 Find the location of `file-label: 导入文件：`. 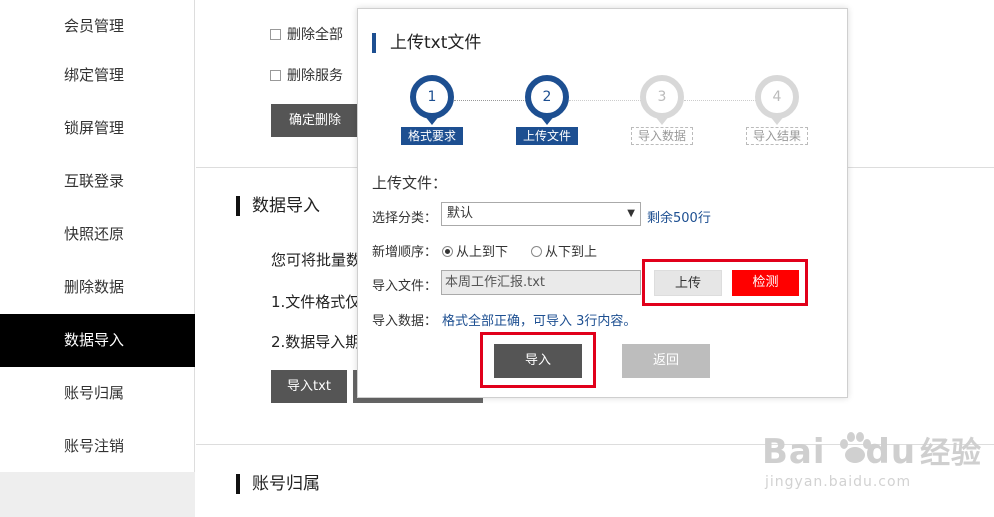

file-label: 导入文件： is located at coordinates (405, 286).